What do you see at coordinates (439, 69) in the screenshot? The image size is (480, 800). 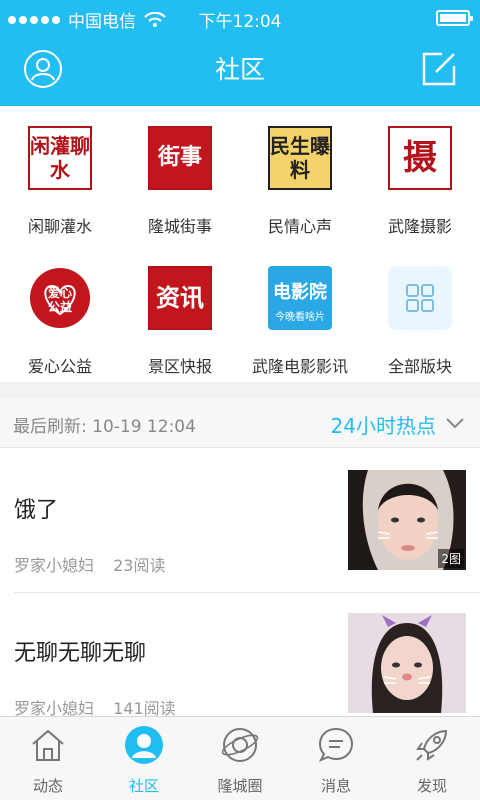 I see `compose-icon` at bounding box center [439, 69].